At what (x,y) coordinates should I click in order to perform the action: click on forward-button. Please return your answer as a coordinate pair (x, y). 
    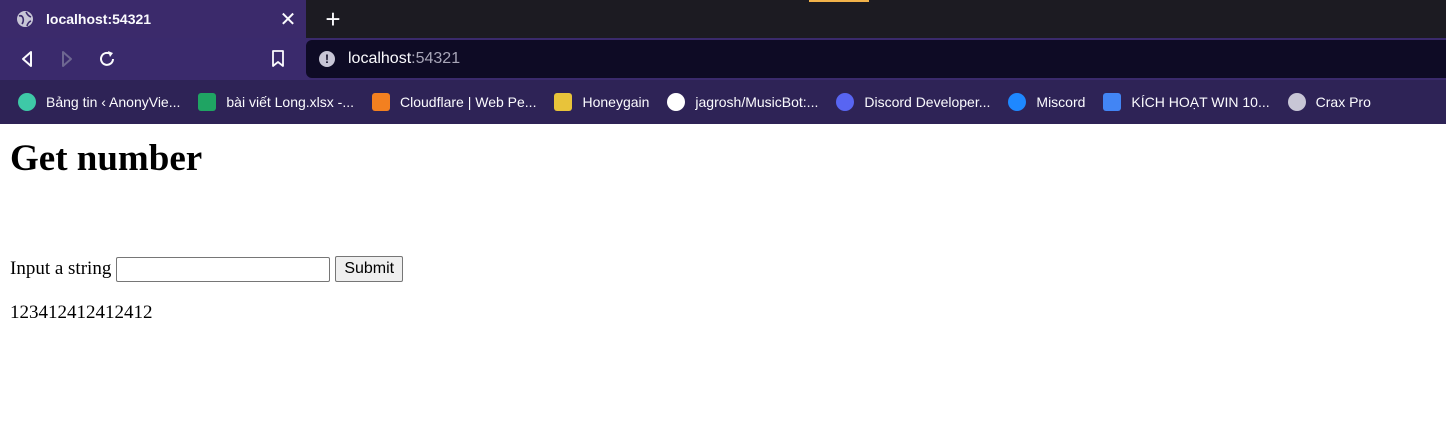
    Looking at the image, I should click on (67, 59).